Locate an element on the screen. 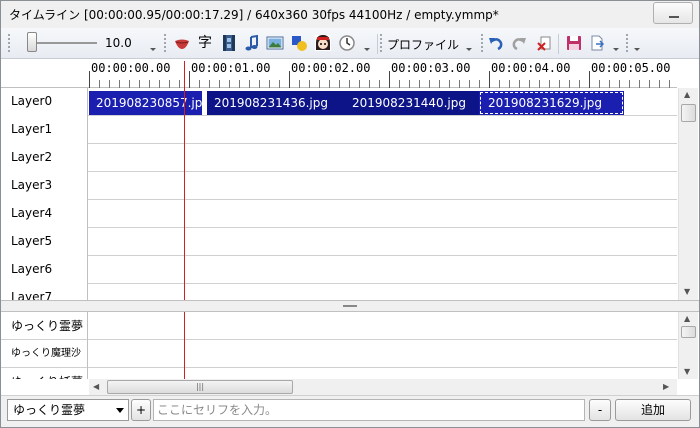  text-tool-icon: 字 is located at coordinates (205, 43).